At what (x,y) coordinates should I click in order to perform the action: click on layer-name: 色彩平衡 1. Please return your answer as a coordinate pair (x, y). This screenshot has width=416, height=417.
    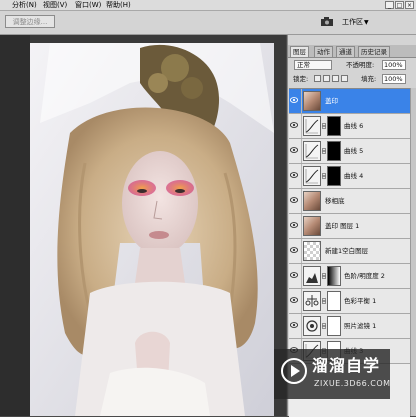
    Looking at the image, I should click on (360, 301).